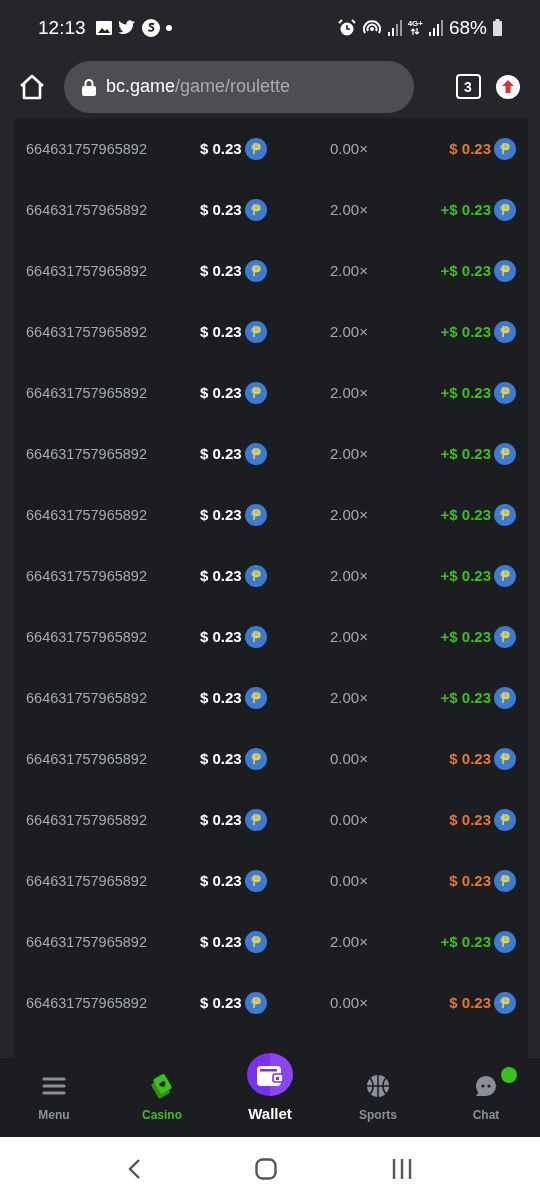 The width and height of the screenshot is (540, 1200). Describe the element at coordinates (134, 1168) in the screenshot. I see `back-icon` at that location.